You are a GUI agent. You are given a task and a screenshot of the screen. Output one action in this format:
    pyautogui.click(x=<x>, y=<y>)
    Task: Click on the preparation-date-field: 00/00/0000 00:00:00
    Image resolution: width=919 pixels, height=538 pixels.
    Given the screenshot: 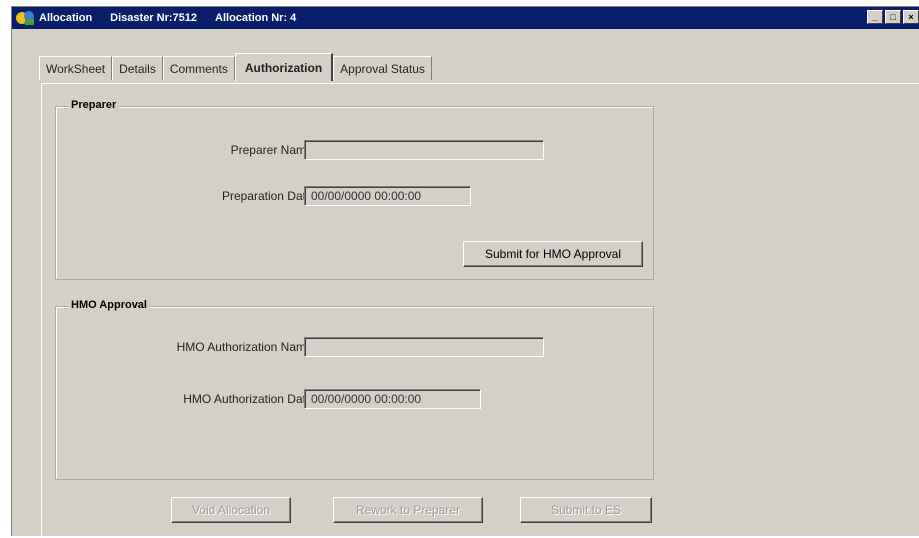 What is the action you would take?
    pyautogui.click(x=387, y=196)
    